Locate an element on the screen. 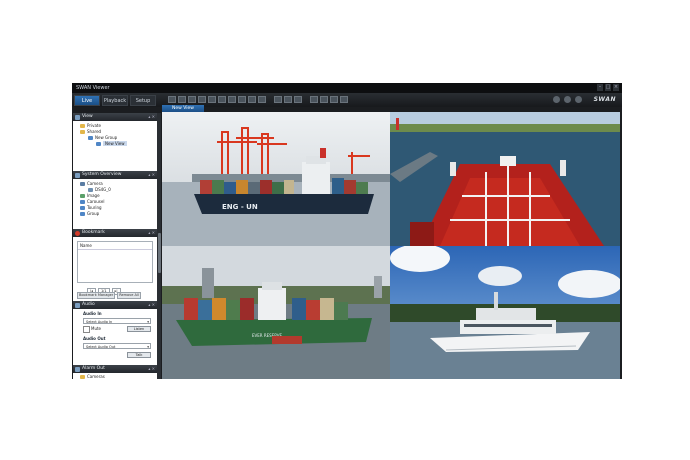  tree-item-cameras: Cameras is located at coordinates (115, 376).